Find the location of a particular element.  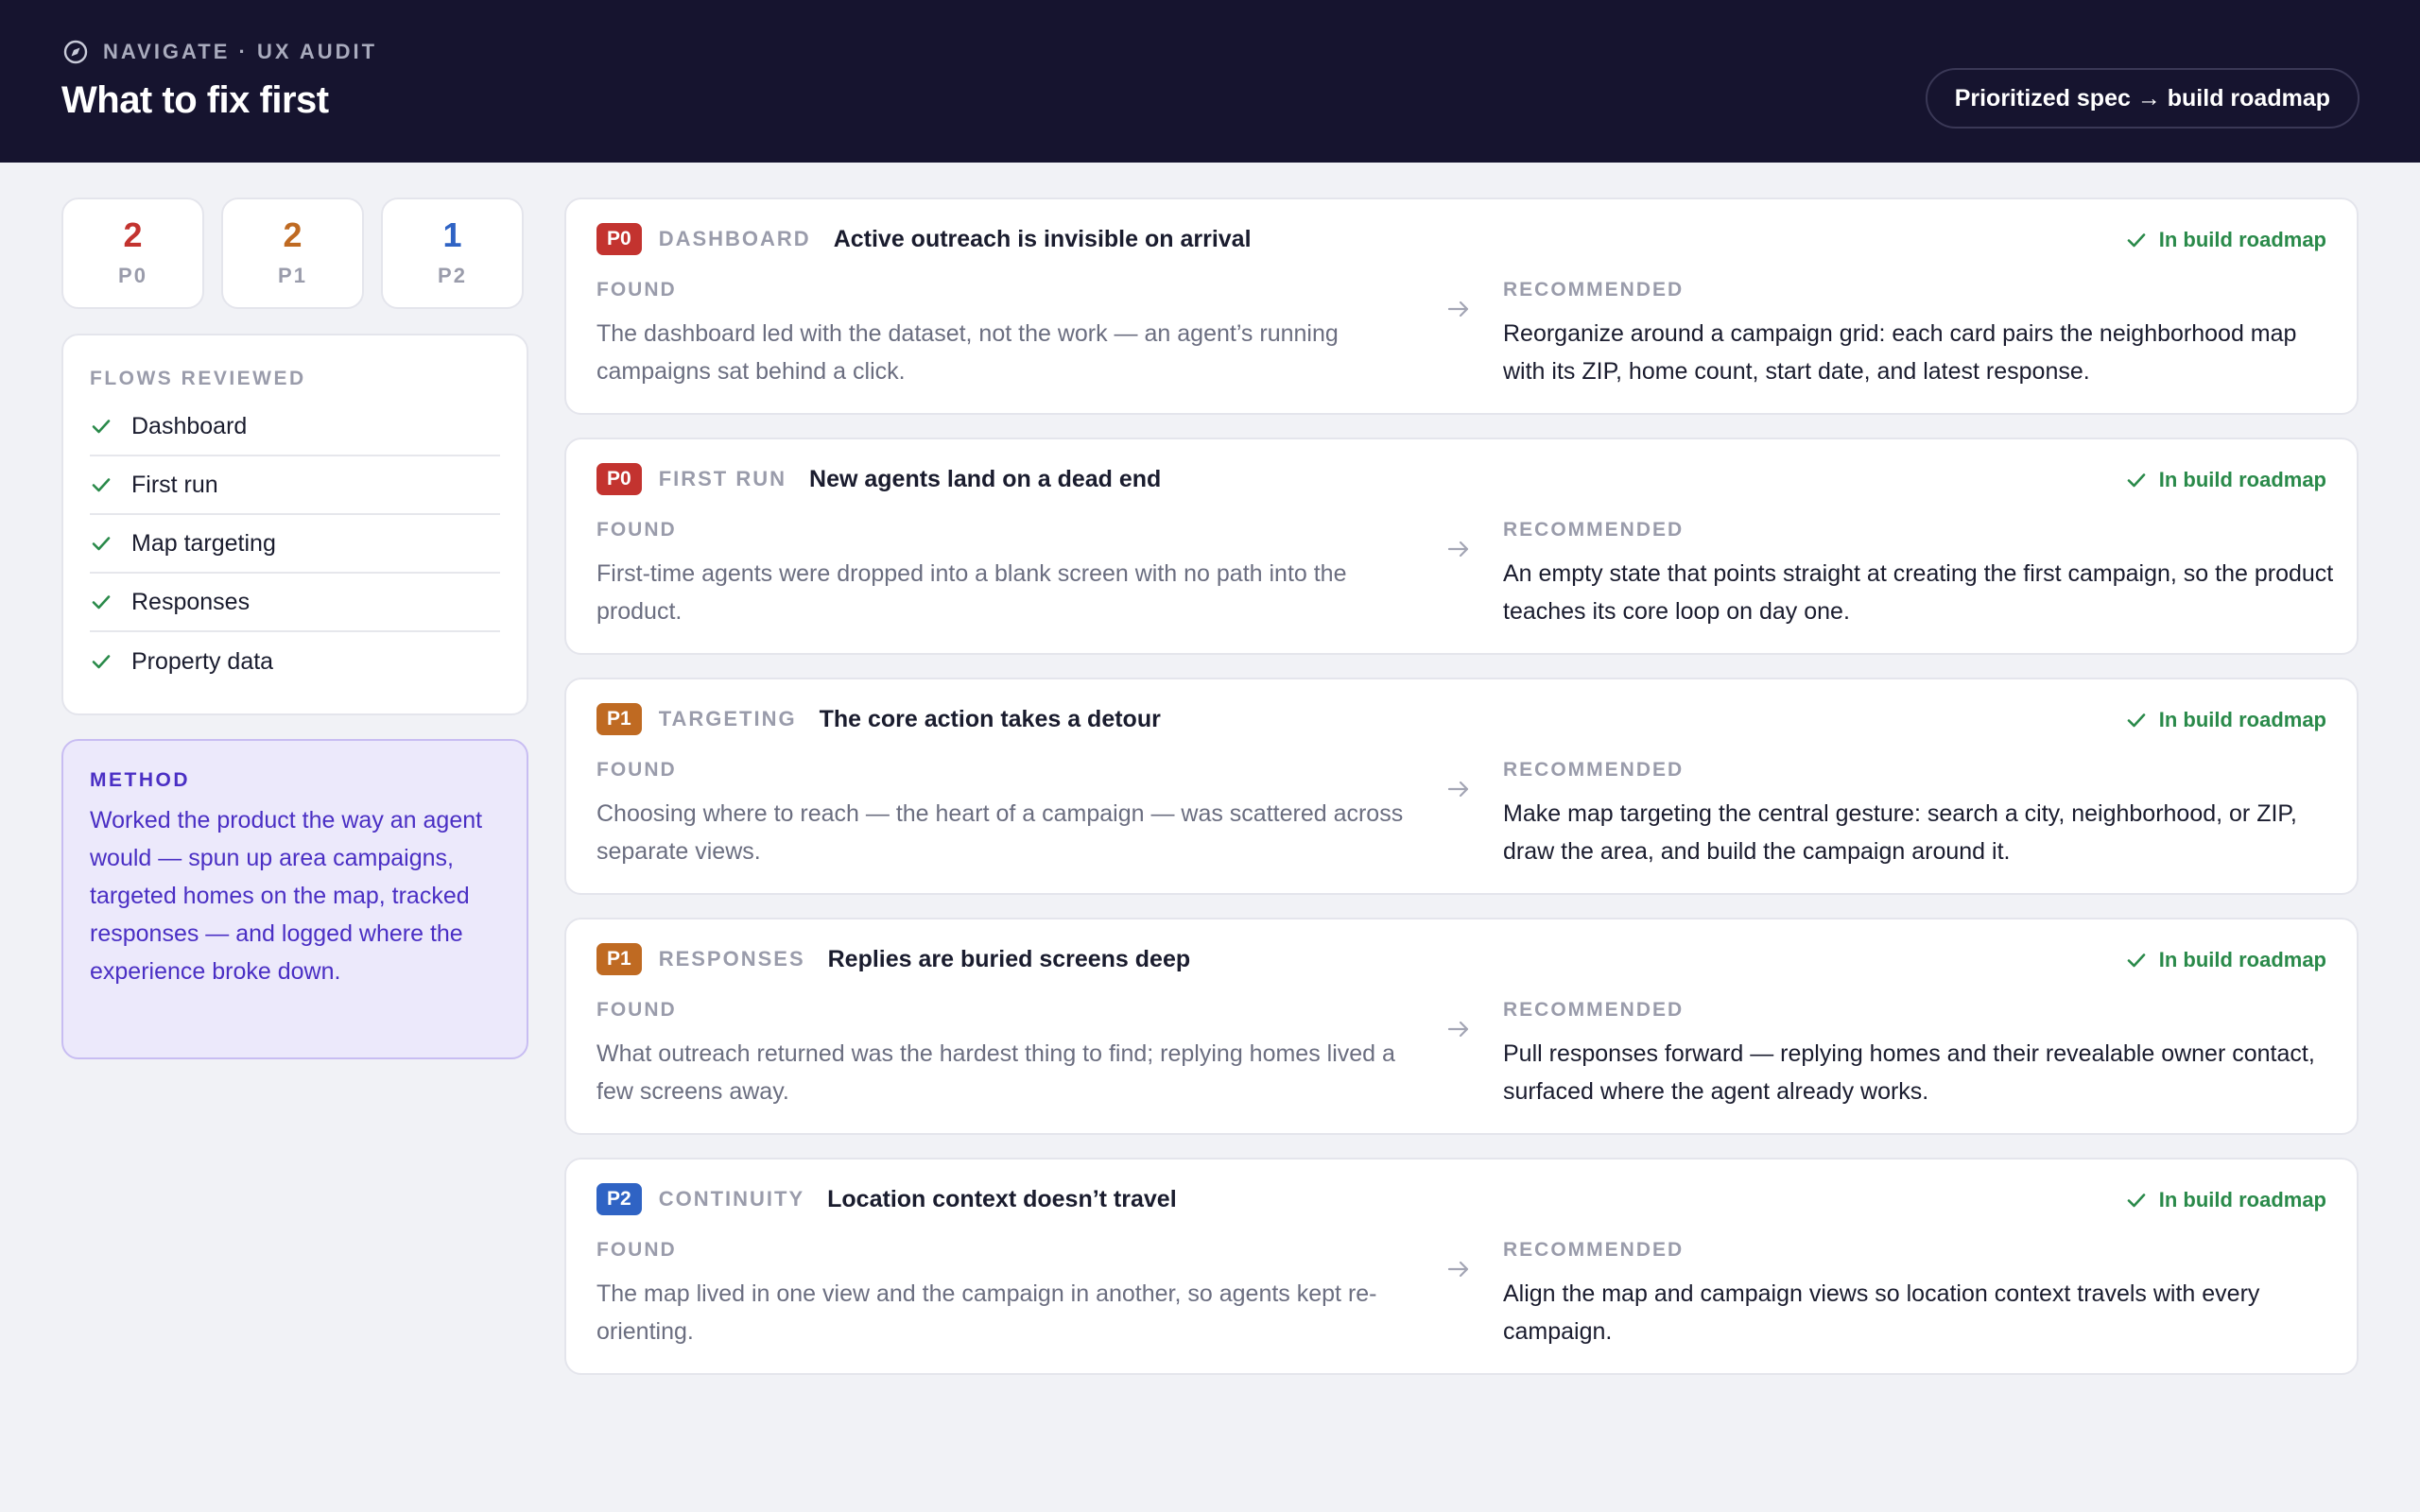

flow-item: Property data is located at coordinates (295, 661).